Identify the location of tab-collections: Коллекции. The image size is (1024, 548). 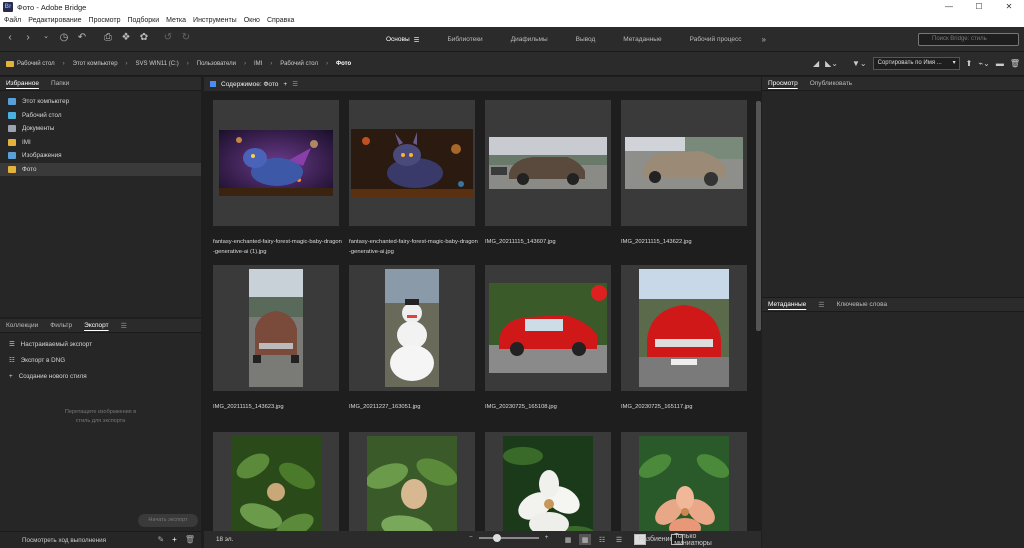
(22, 325).